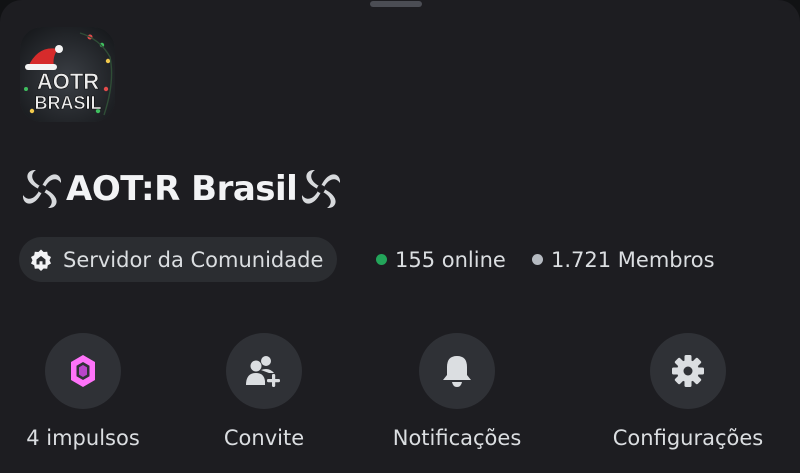 Image resolution: width=800 pixels, height=473 pixels. I want to click on settings-button: Configurações, so click(688, 391).